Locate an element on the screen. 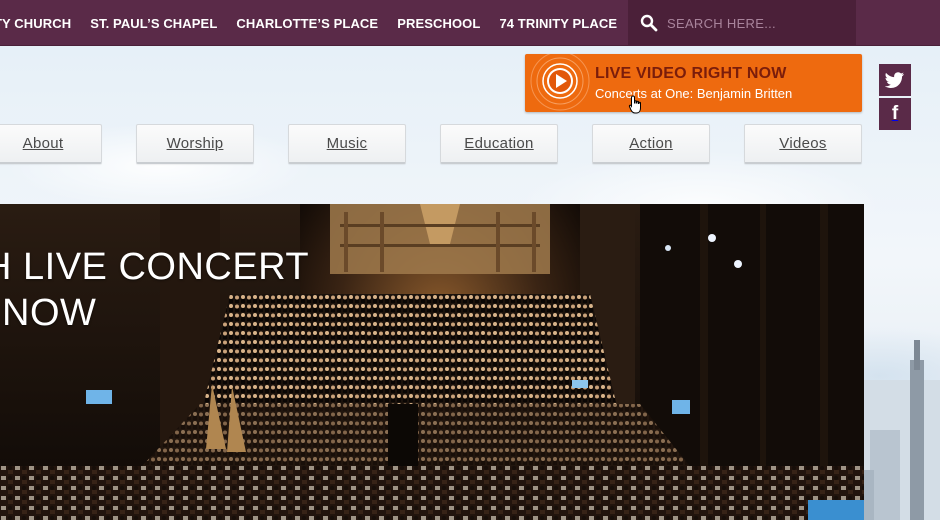 The width and height of the screenshot is (940, 520). search-icon is located at coordinates (649, 23).